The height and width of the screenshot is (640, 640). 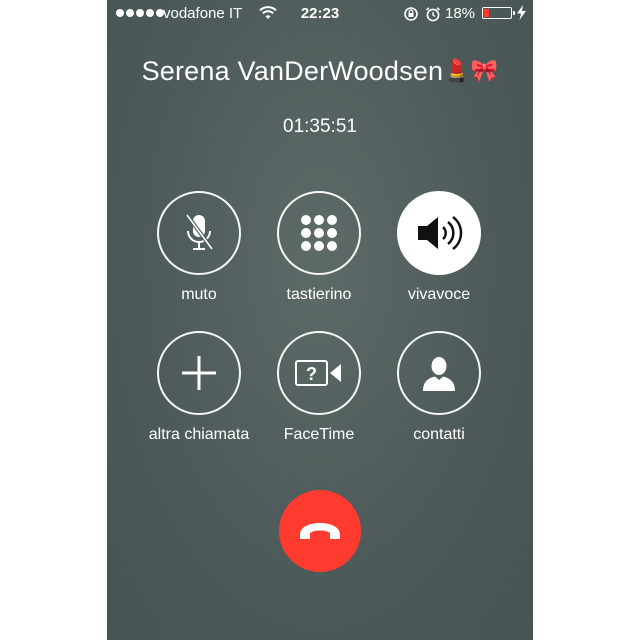 I want to click on contact-icon, so click(x=439, y=374).